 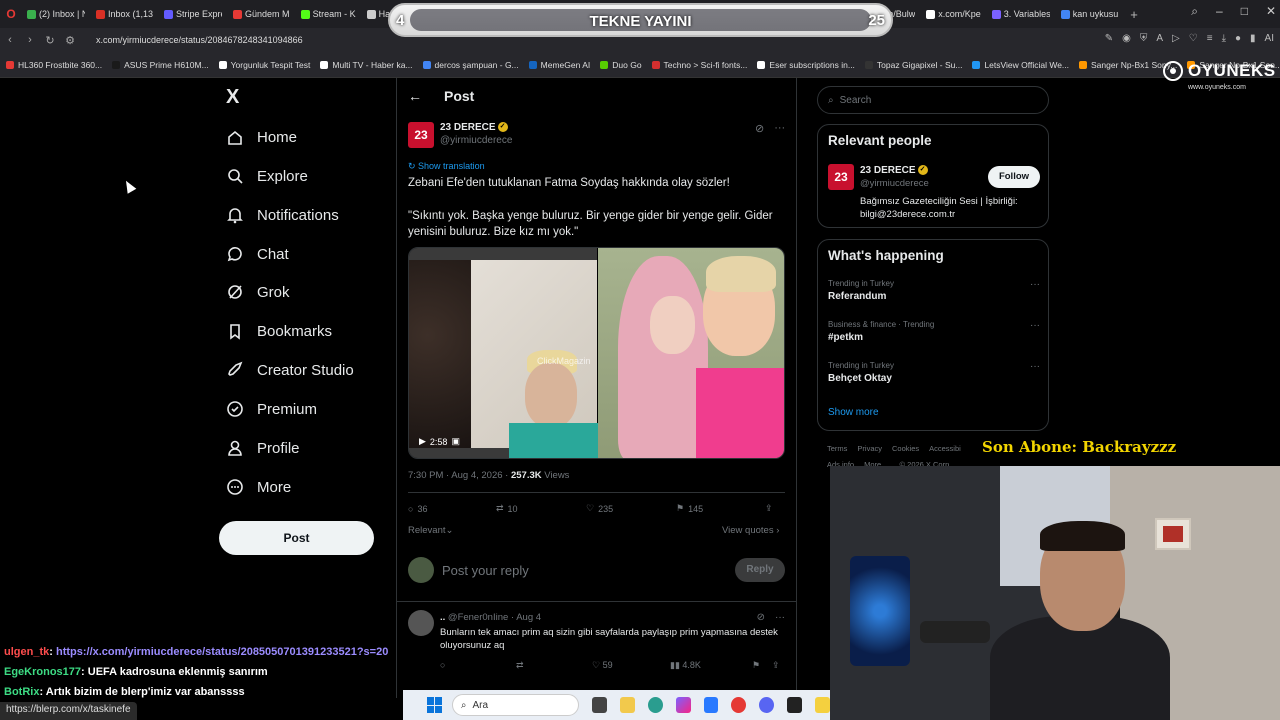 What do you see at coordinates (869, 448) in the screenshot?
I see `footer-link: Privacy` at bounding box center [869, 448].